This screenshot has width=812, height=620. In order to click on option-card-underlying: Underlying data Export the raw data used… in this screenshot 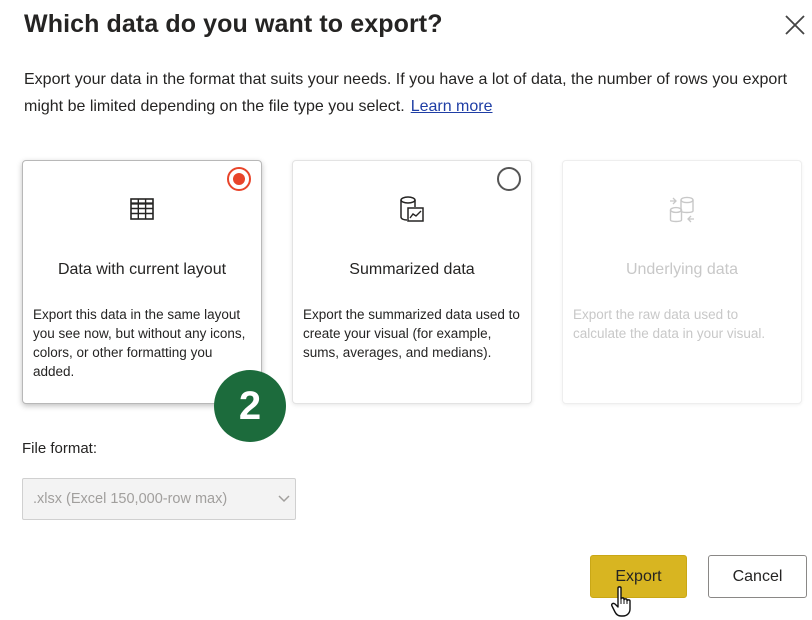, I will do `click(682, 282)`.